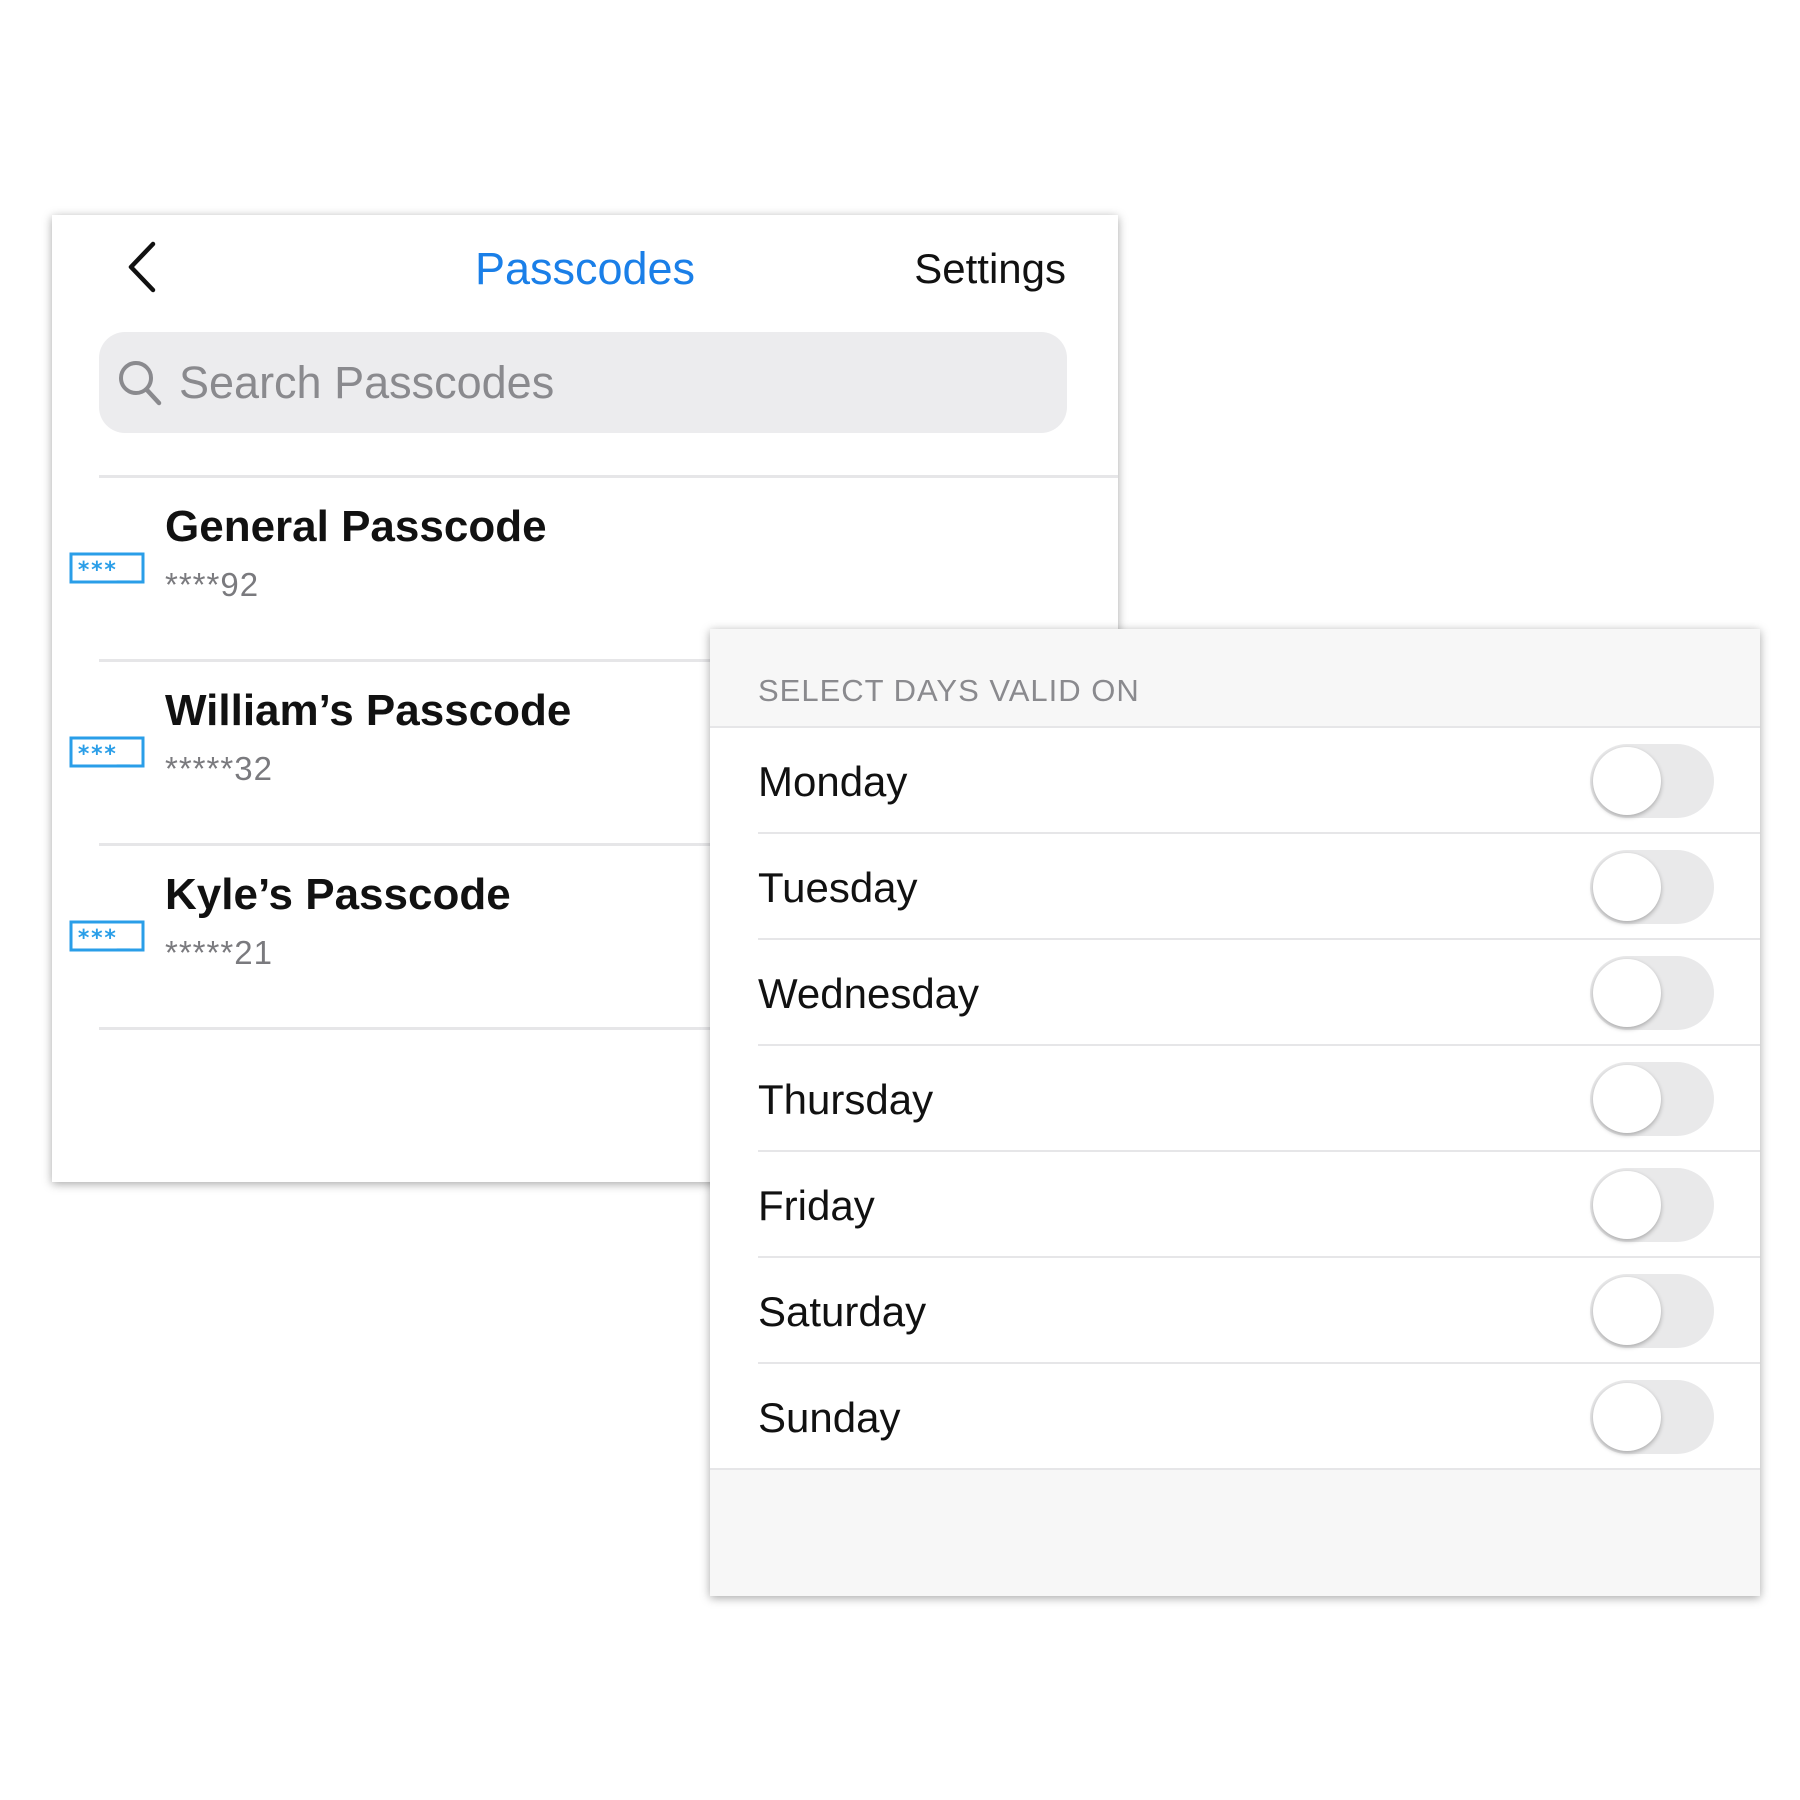 This screenshot has height=1800, width=1800. Describe the element at coordinates (869, 993) in the screenshot. I see `day-label: Wednesday` at that location.